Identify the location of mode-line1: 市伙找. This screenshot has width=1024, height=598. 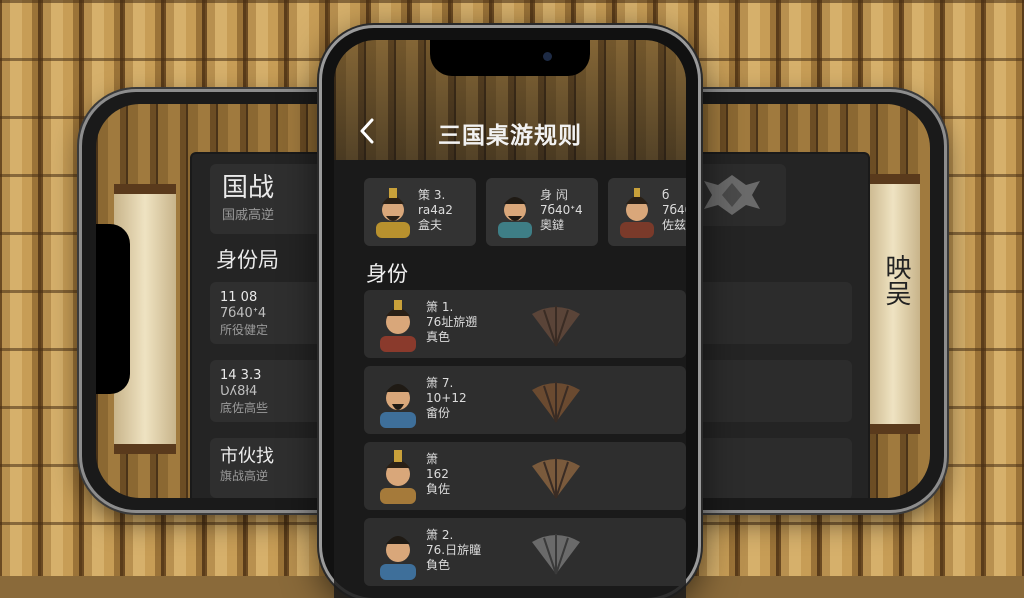
(247, 456).